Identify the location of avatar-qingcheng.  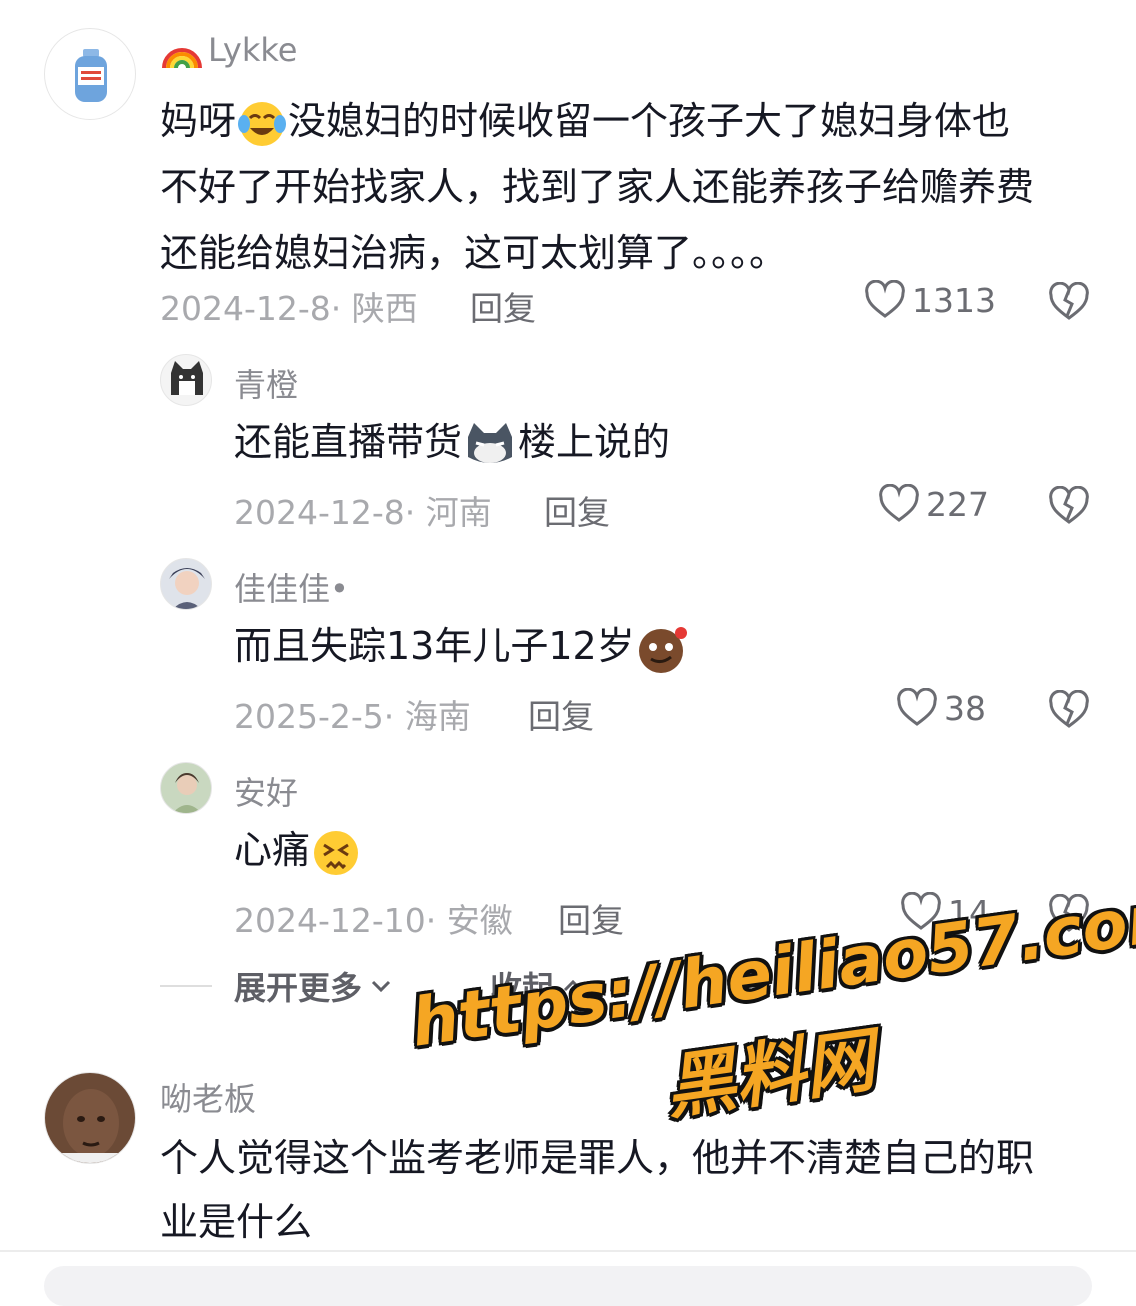
(186, 380).